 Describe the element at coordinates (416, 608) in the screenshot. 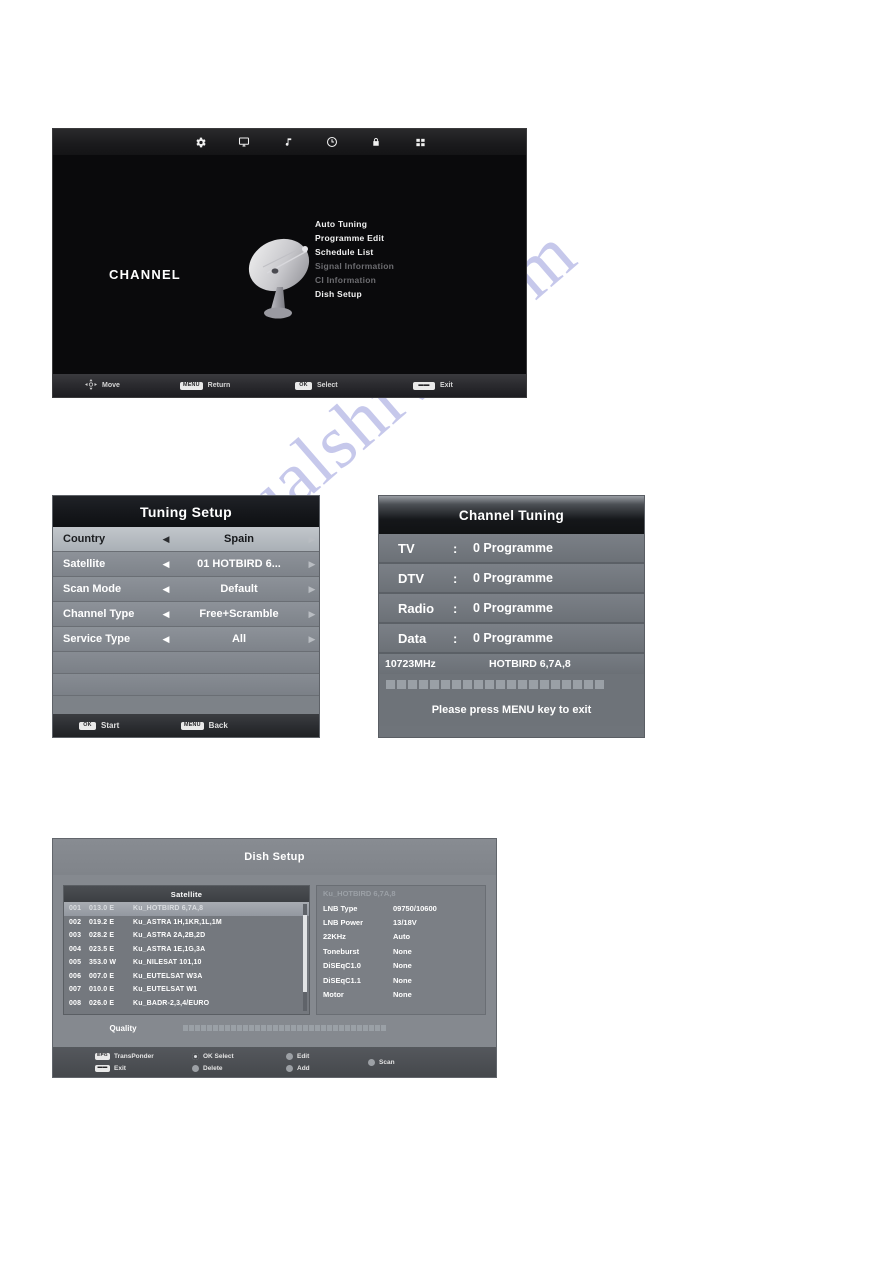

I see `channel-tuning-row-radio-label: Radio` at that location.